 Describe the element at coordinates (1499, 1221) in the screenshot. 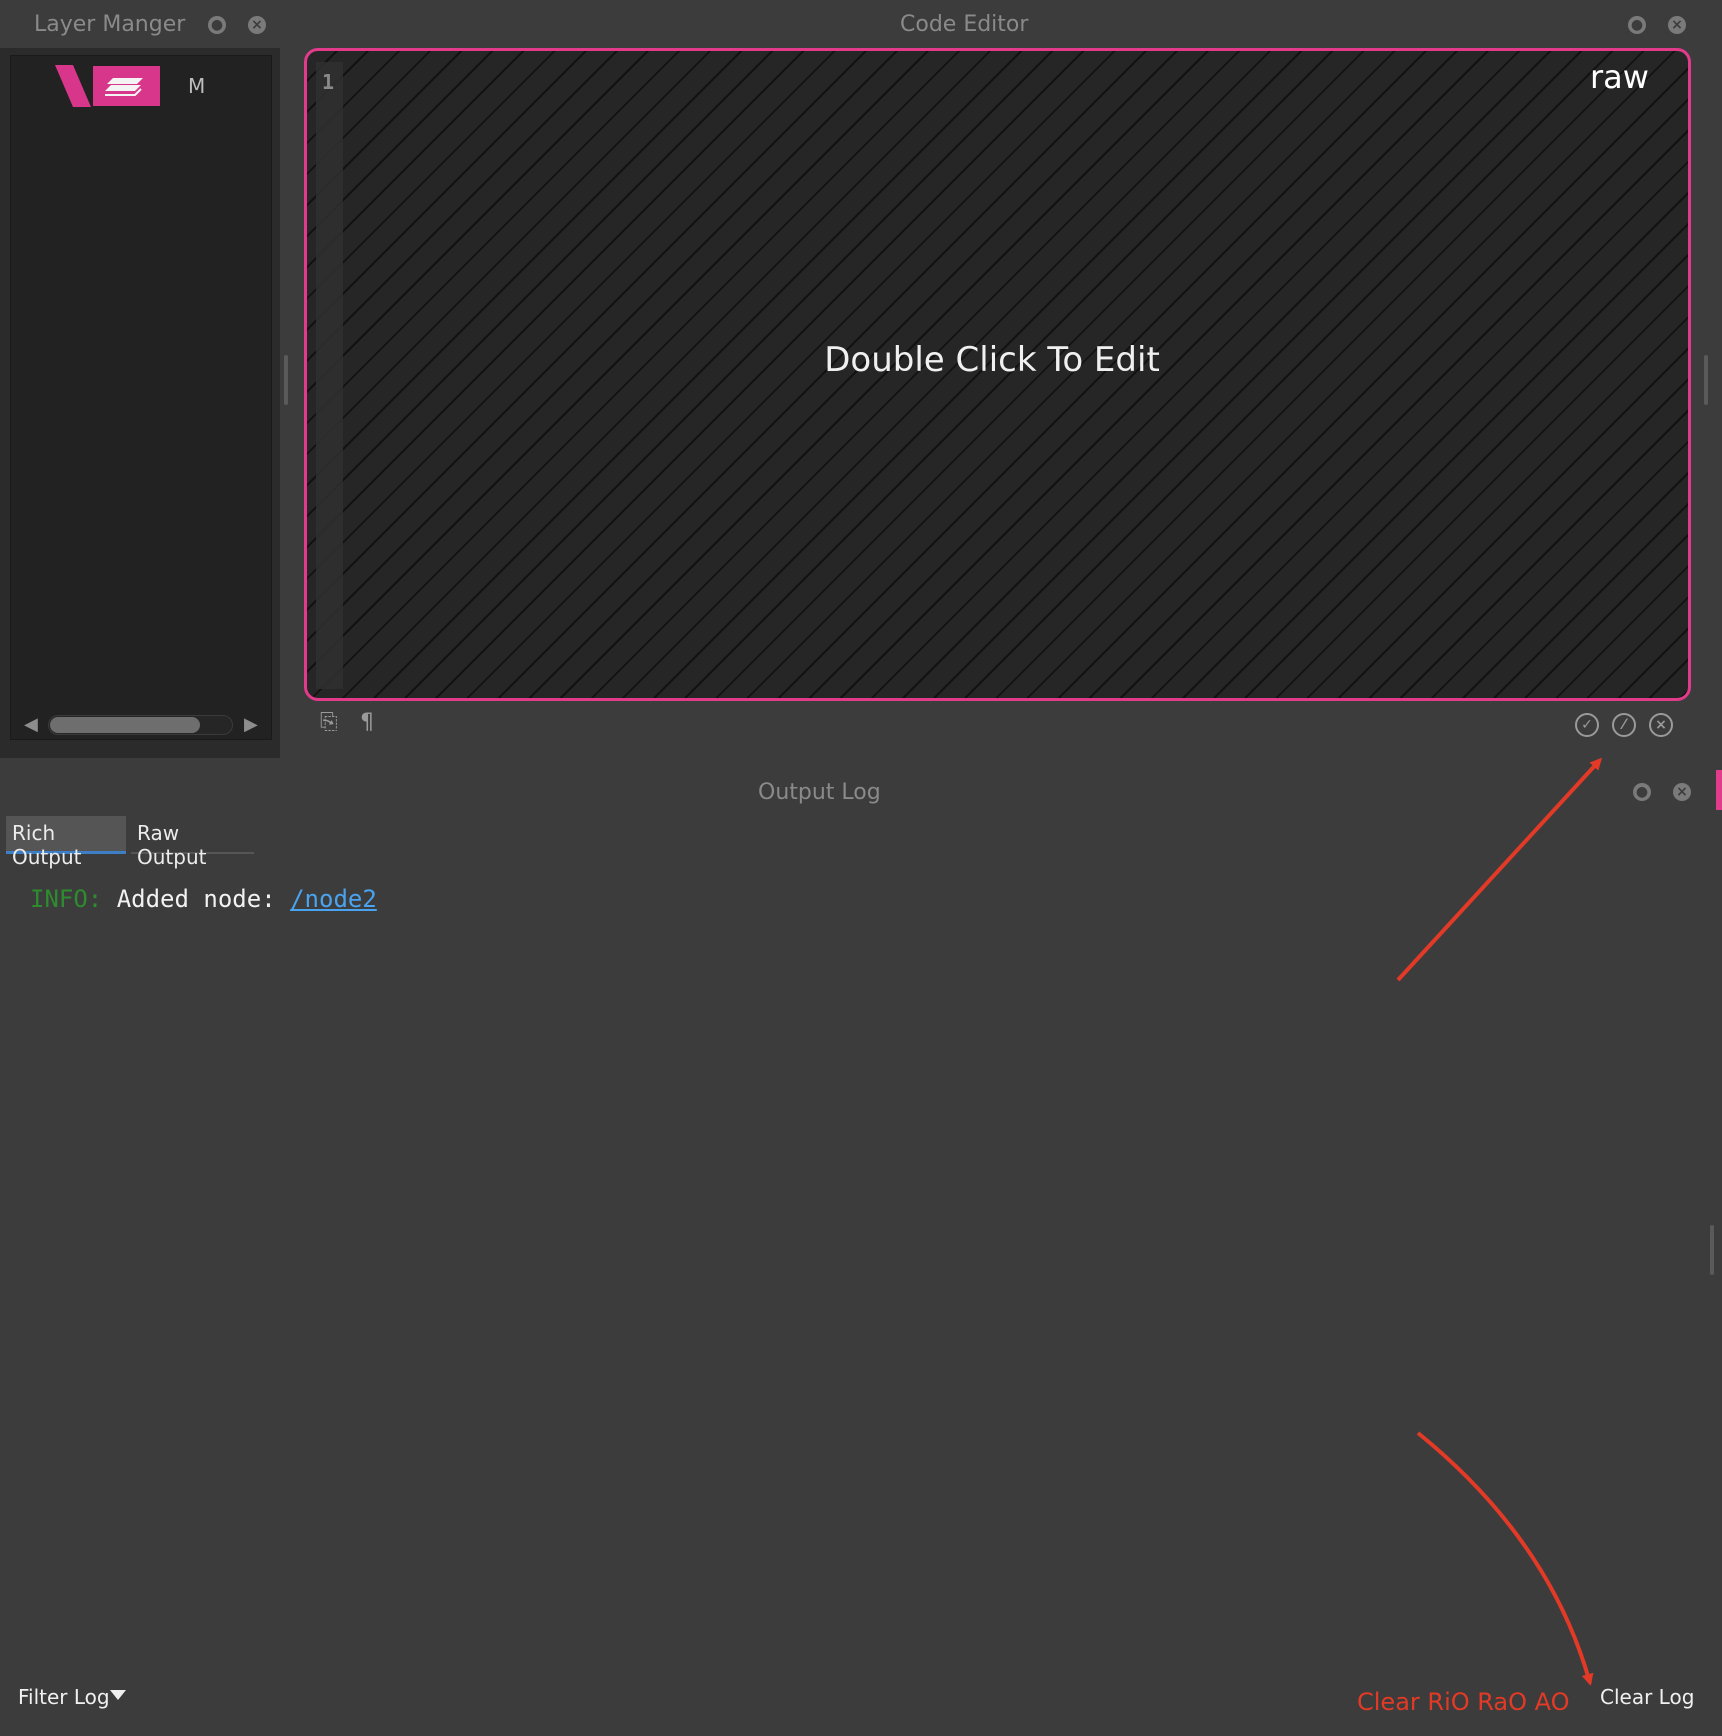

I see `annotation-arrows` at that location.